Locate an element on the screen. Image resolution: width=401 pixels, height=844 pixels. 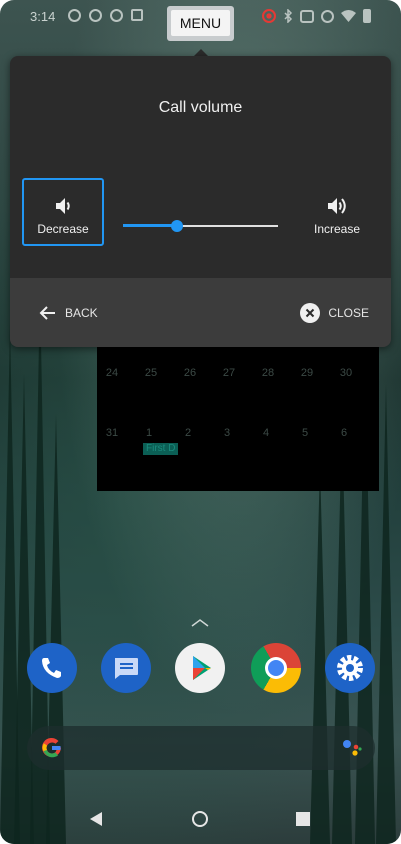
notification-icons is located at coordinates (105, 15).